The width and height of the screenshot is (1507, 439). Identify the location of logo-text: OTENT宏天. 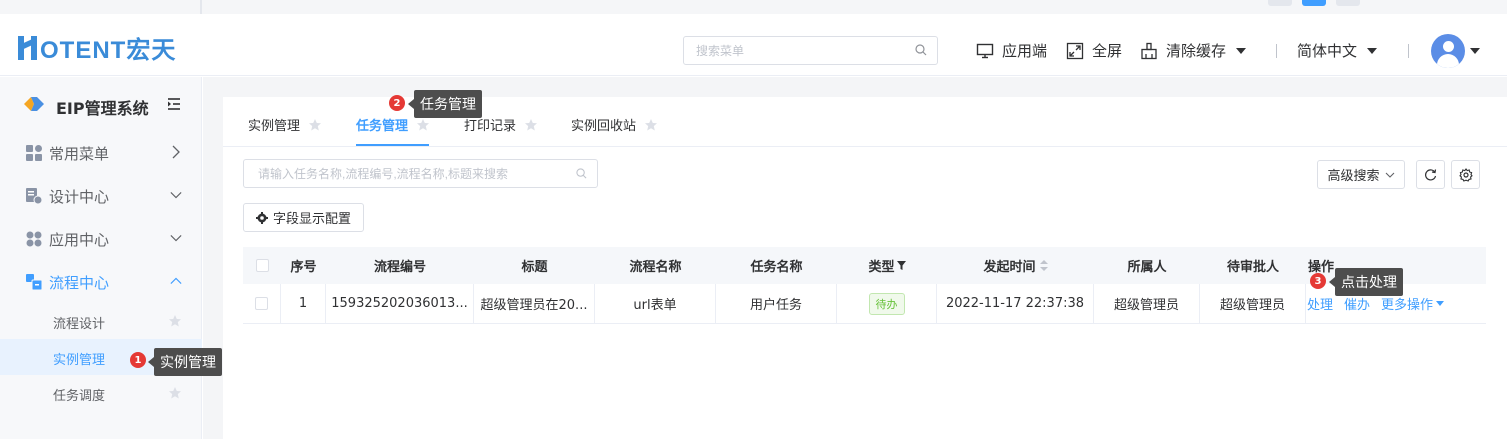
(108, 50).